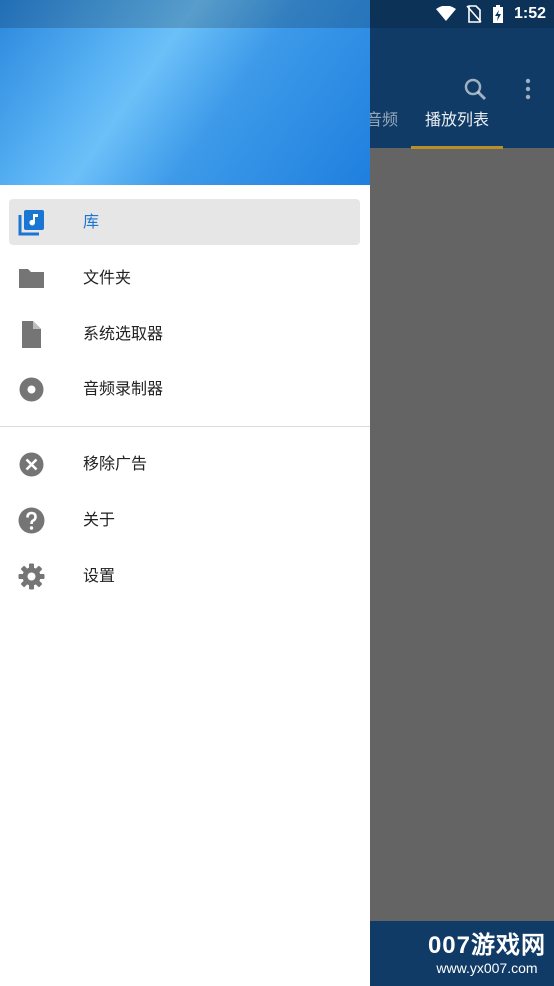 This screenshot has width=554, height=986. Describe the element at coordinates (497, 14) in the screenshot. I see `battery-charging-icon` at that location.